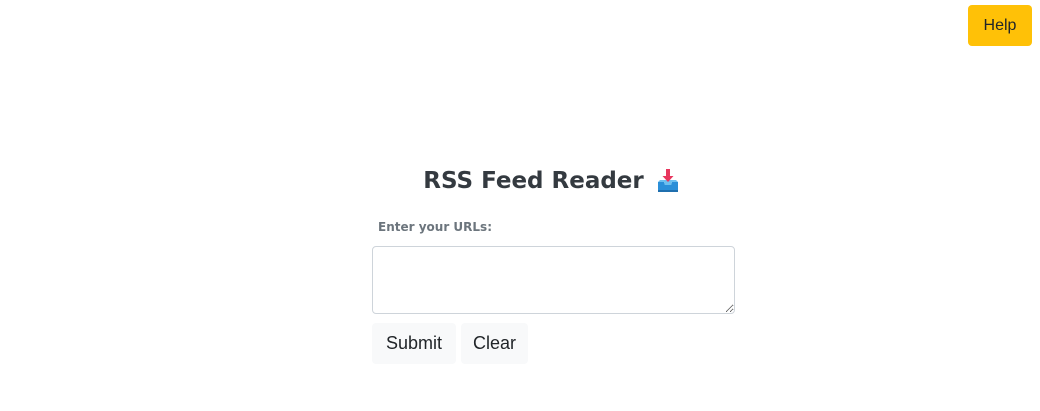 This screenshot has width=1040, height=411. Describe the element at coordinates (435, 227) in the screenshot. I see `url-input-label: Enter your URLs:` at that location.